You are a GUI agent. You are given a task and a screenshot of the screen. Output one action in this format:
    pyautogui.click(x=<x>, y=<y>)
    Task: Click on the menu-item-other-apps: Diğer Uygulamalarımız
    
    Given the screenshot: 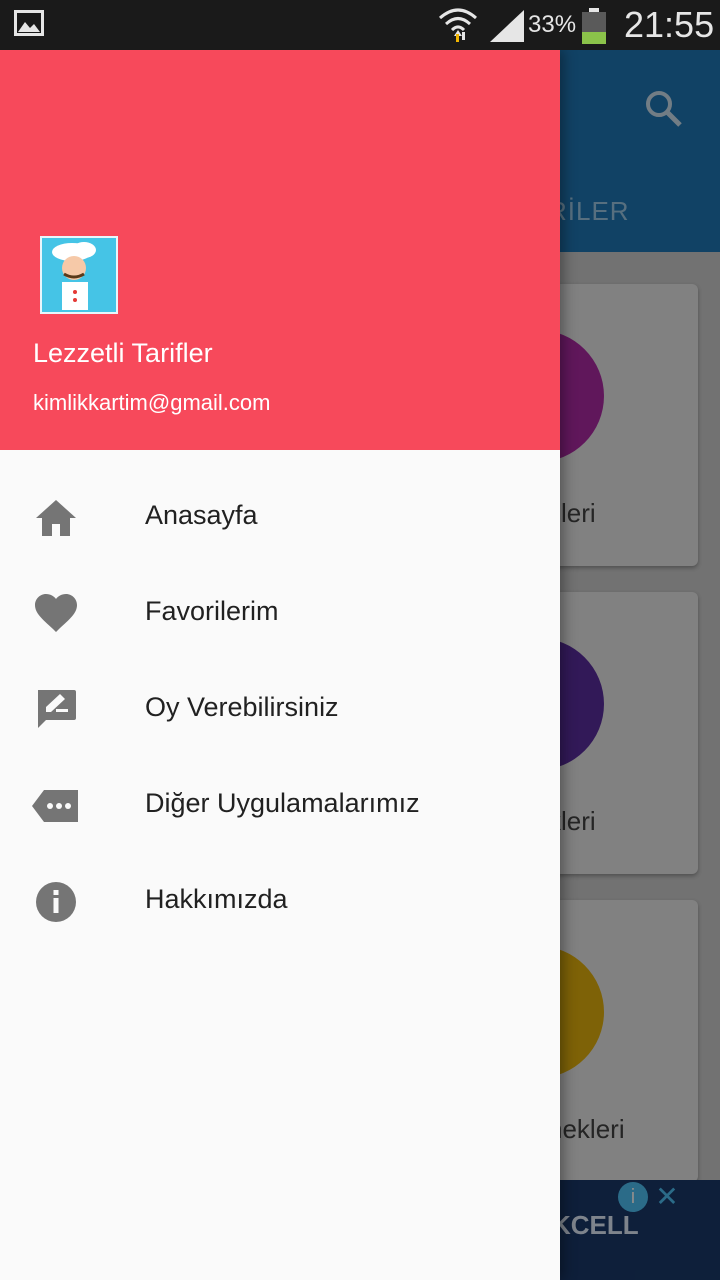 What is the action you would take?
    pyautogui.click(x=280, y=804)
    